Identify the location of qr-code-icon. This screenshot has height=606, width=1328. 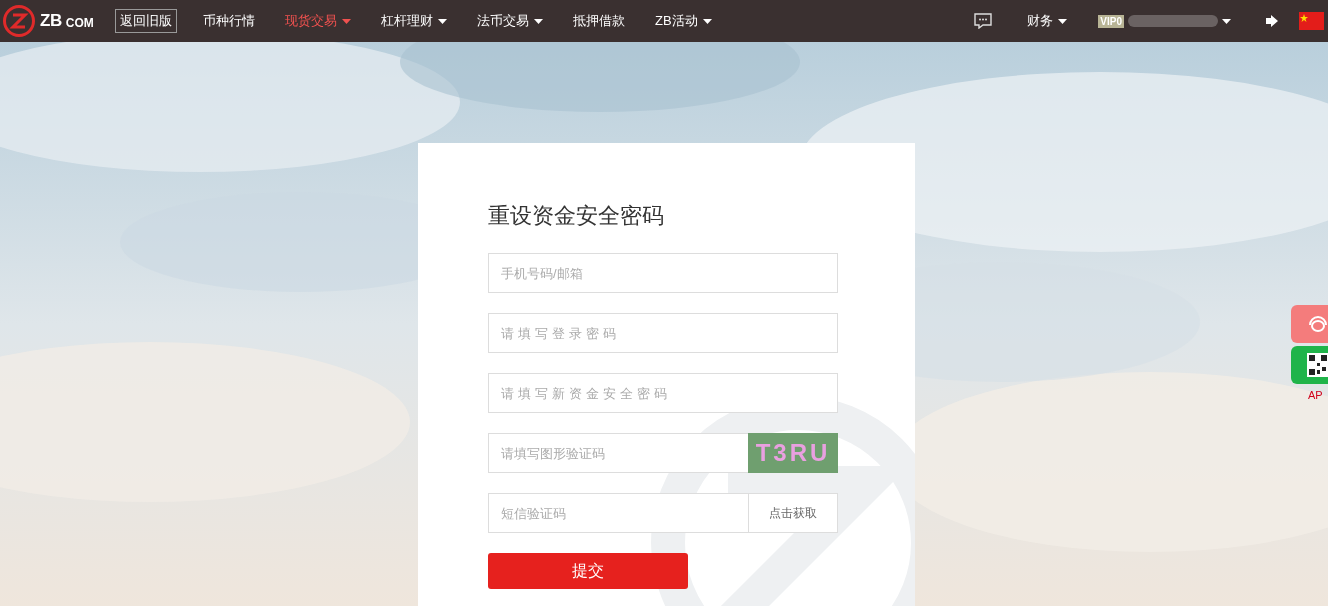
(1317, 365).